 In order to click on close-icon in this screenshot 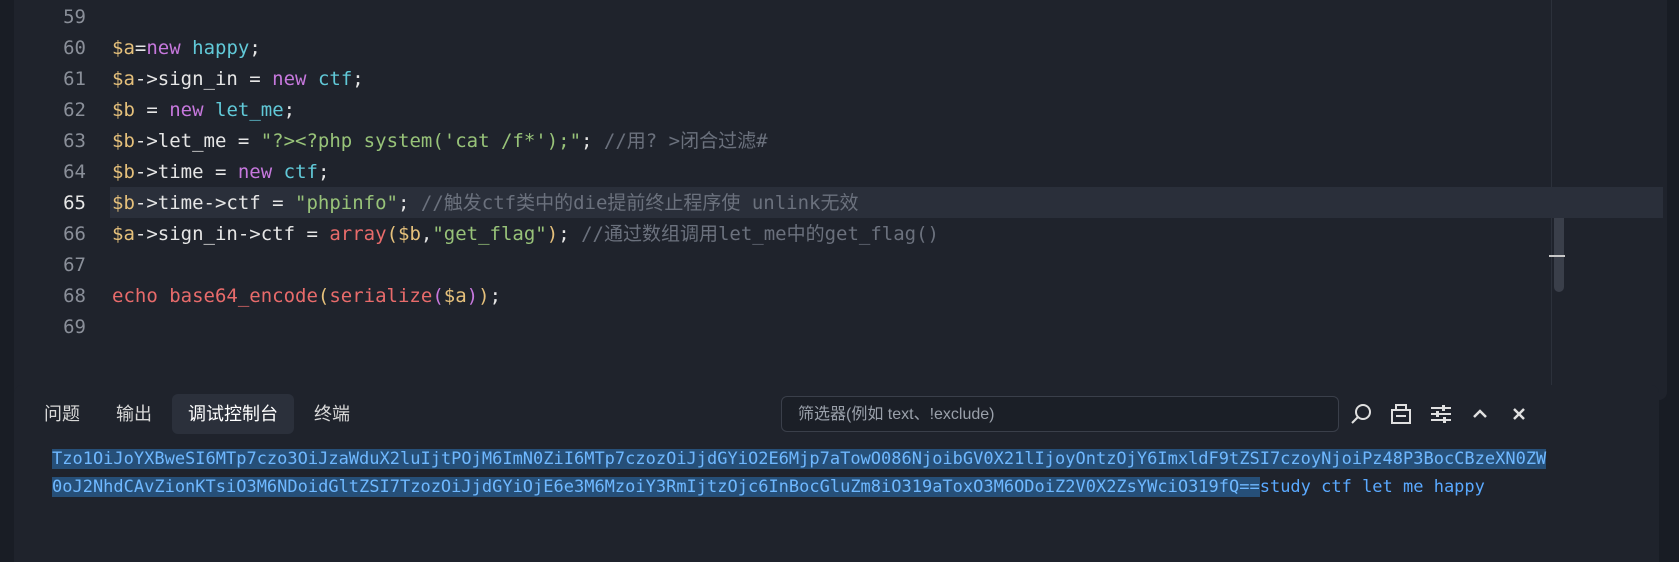, I will do `click(1519, 414)`.